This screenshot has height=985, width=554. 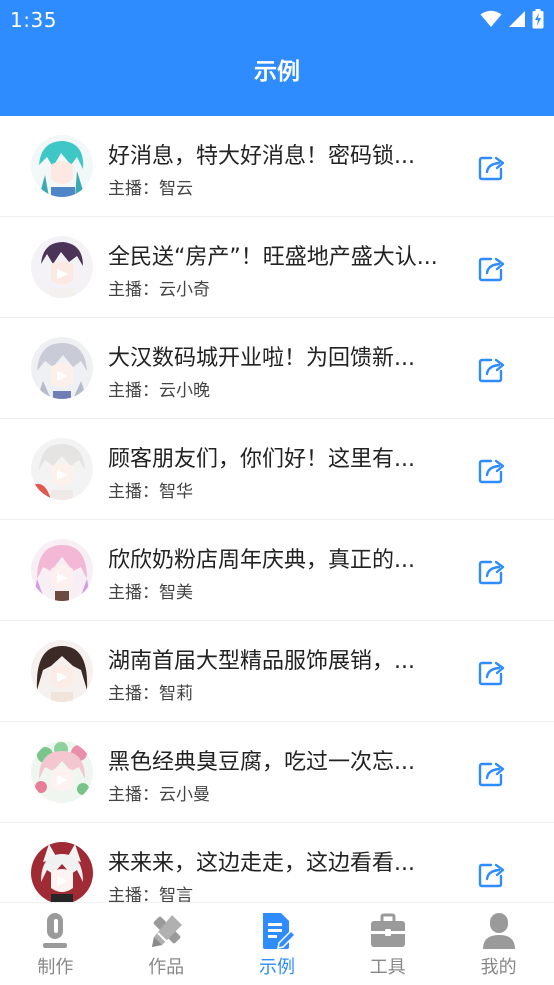 I want to click on status-icons, so click(x=512, y=19).